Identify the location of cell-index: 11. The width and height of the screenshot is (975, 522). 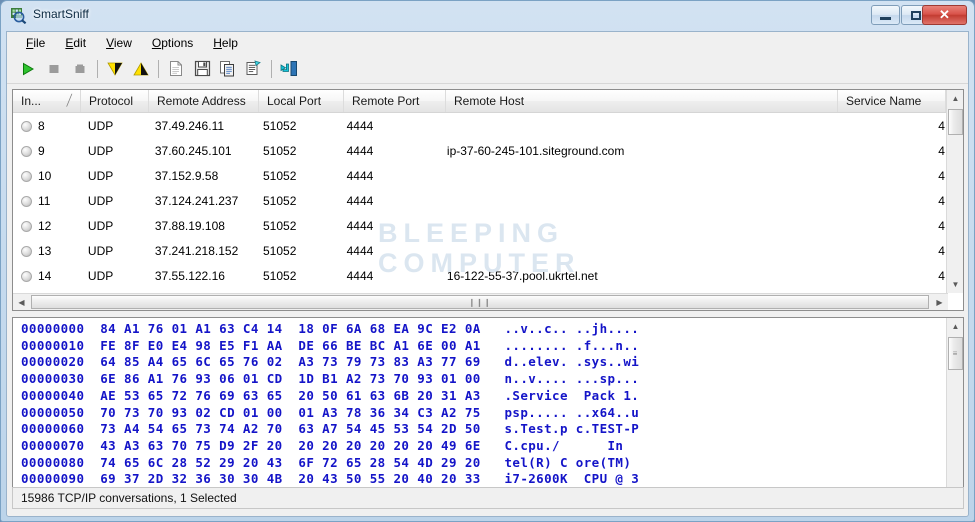
(46, 201).